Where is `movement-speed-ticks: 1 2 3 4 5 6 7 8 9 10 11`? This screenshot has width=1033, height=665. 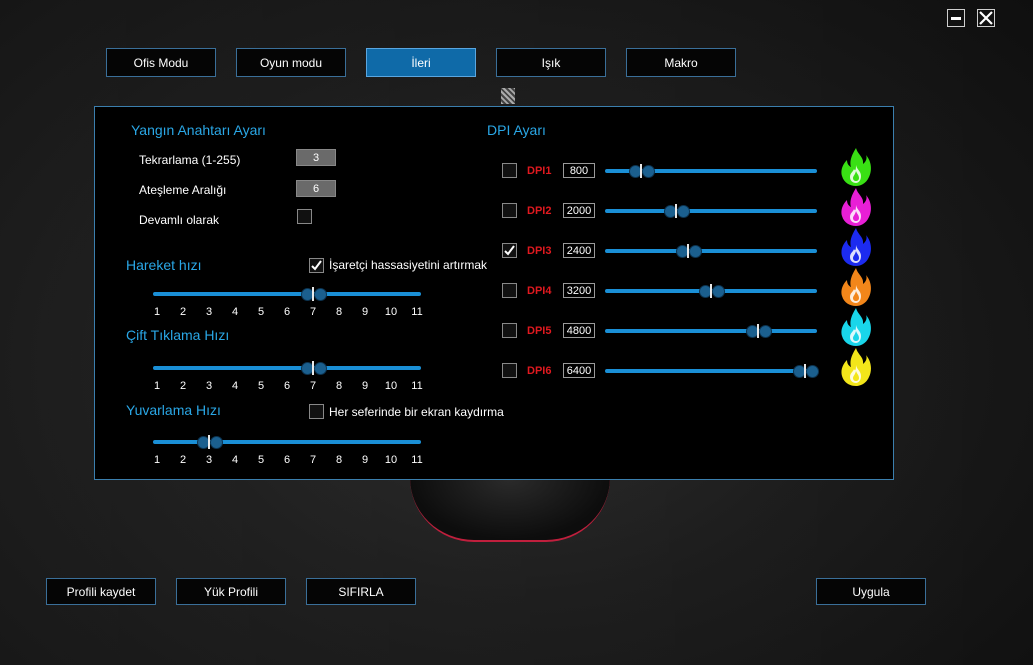 movement-speed-ticks: 1 2 3 4 5 6 7 8 9 10 11 is located at coordinates (295, 313).